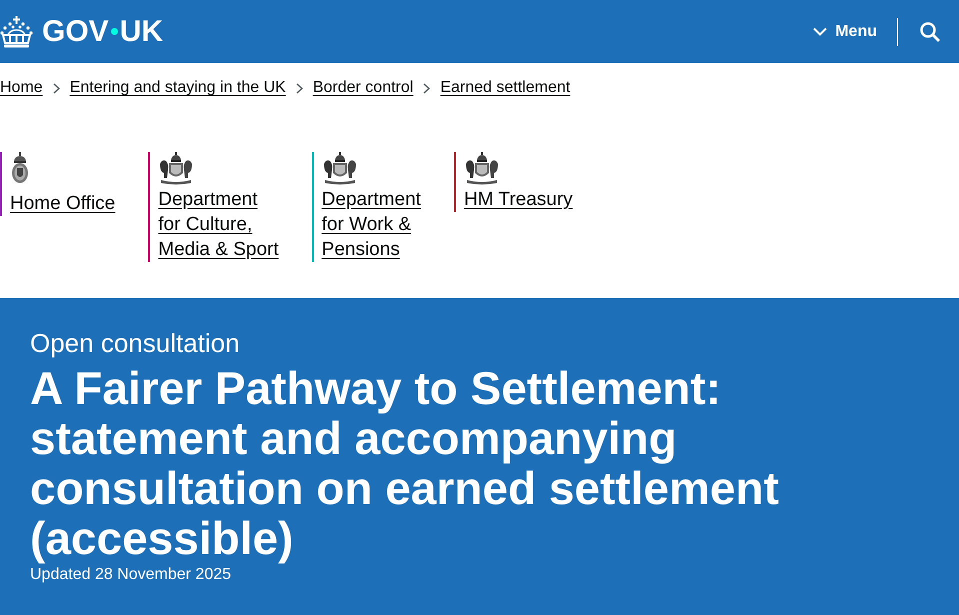  What do you see at coordinates (21, 88) in the screenshot?
I see `breadcrumb-link: Home` at bounding box center [21, 88].